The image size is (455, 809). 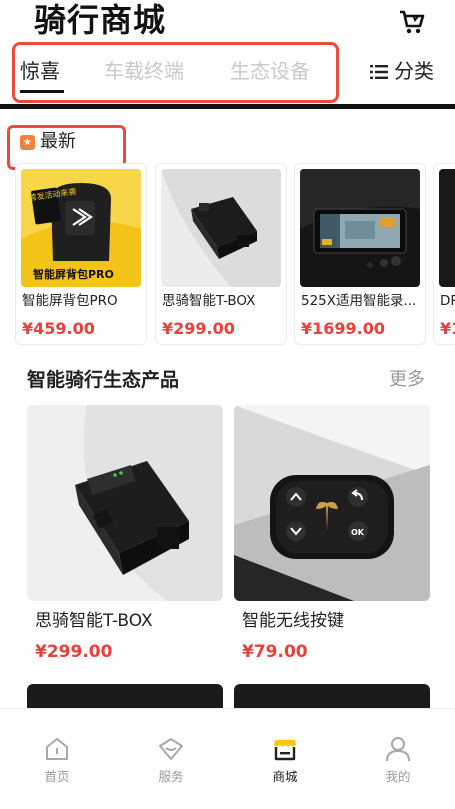 What do you see at coordinates (343, 328) in the screenshot?
I see `product-price: ¥1699.00` at bounding box center [343, 328].